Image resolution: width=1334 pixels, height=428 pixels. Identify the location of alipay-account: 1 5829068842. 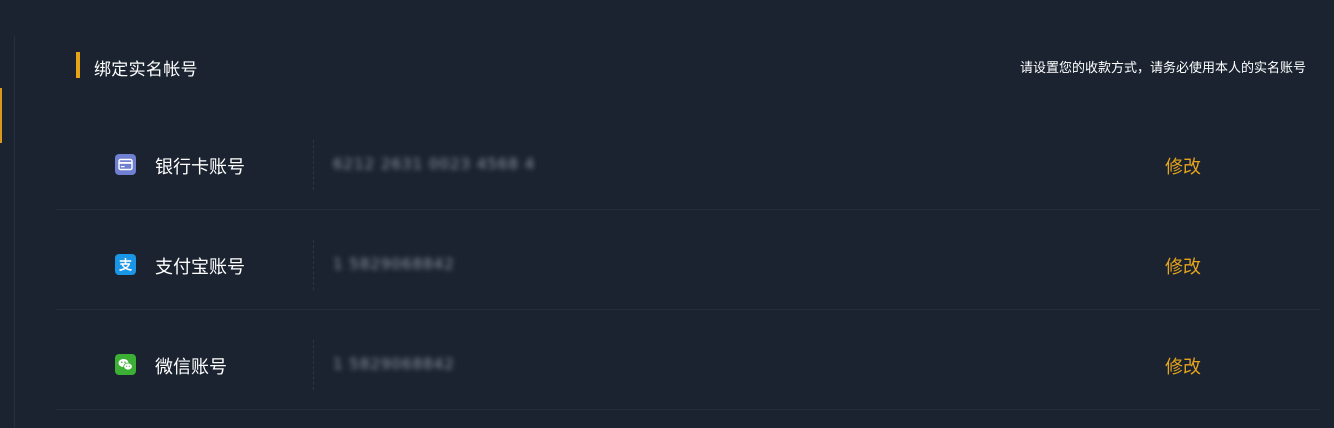
(394, 264).